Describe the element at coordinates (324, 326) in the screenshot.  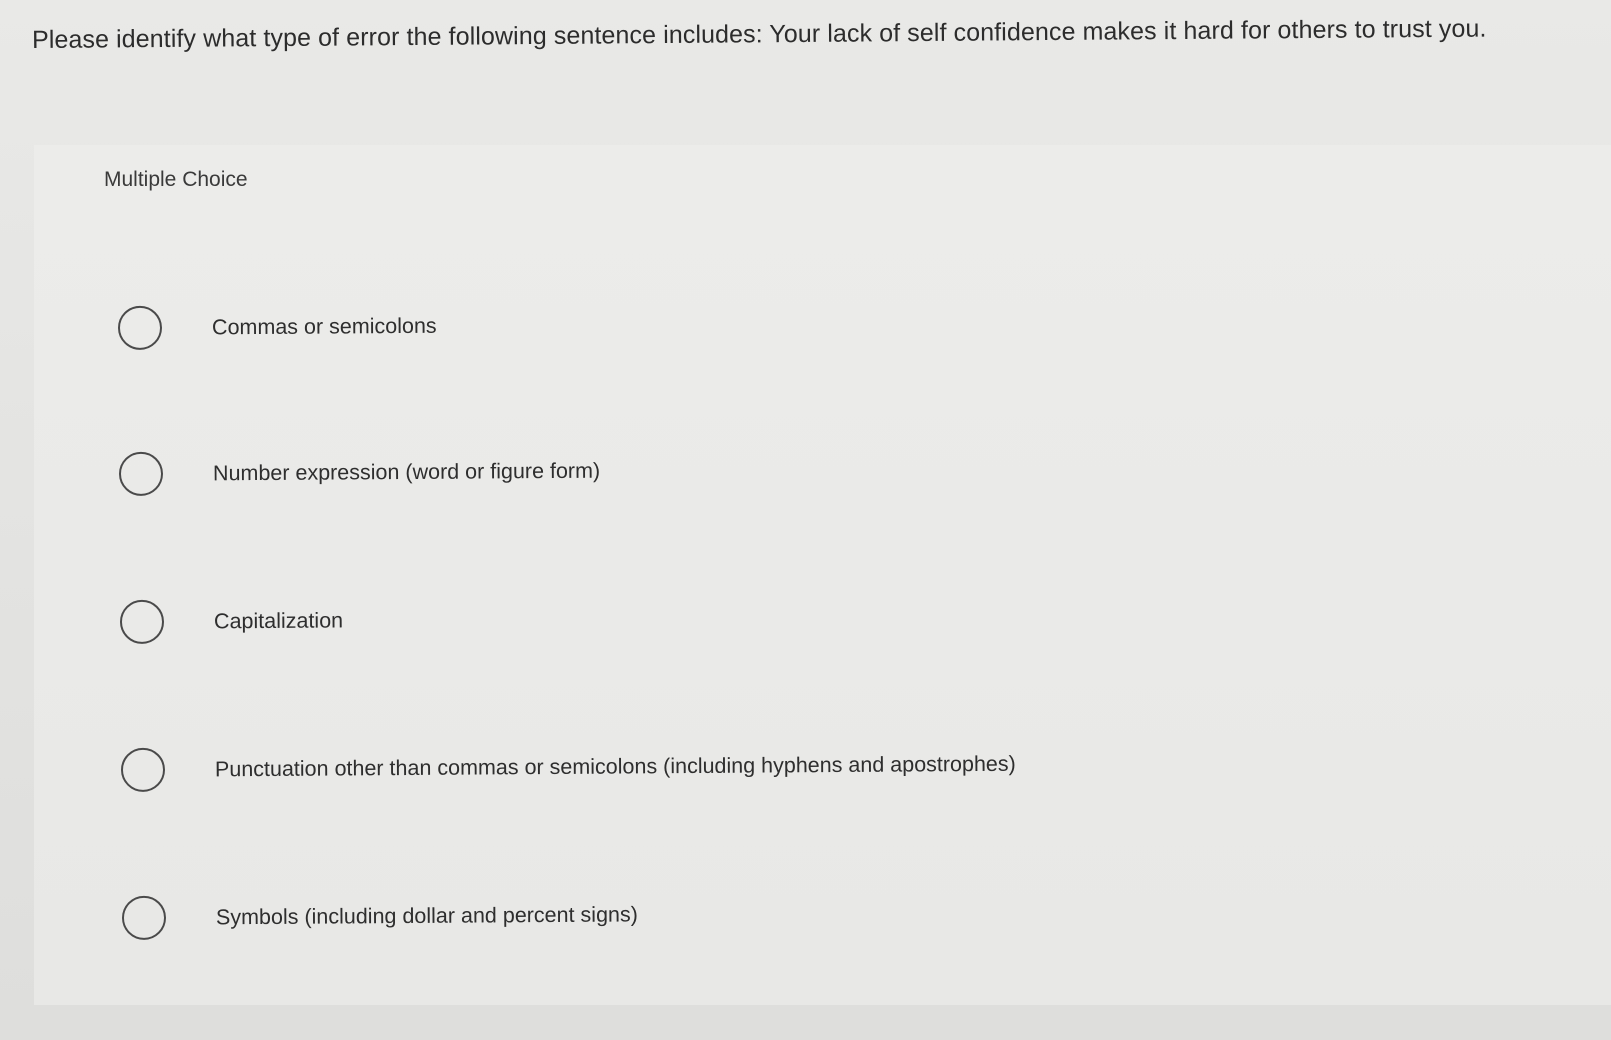
I see `option-label: Commas or semicolons` at that location.